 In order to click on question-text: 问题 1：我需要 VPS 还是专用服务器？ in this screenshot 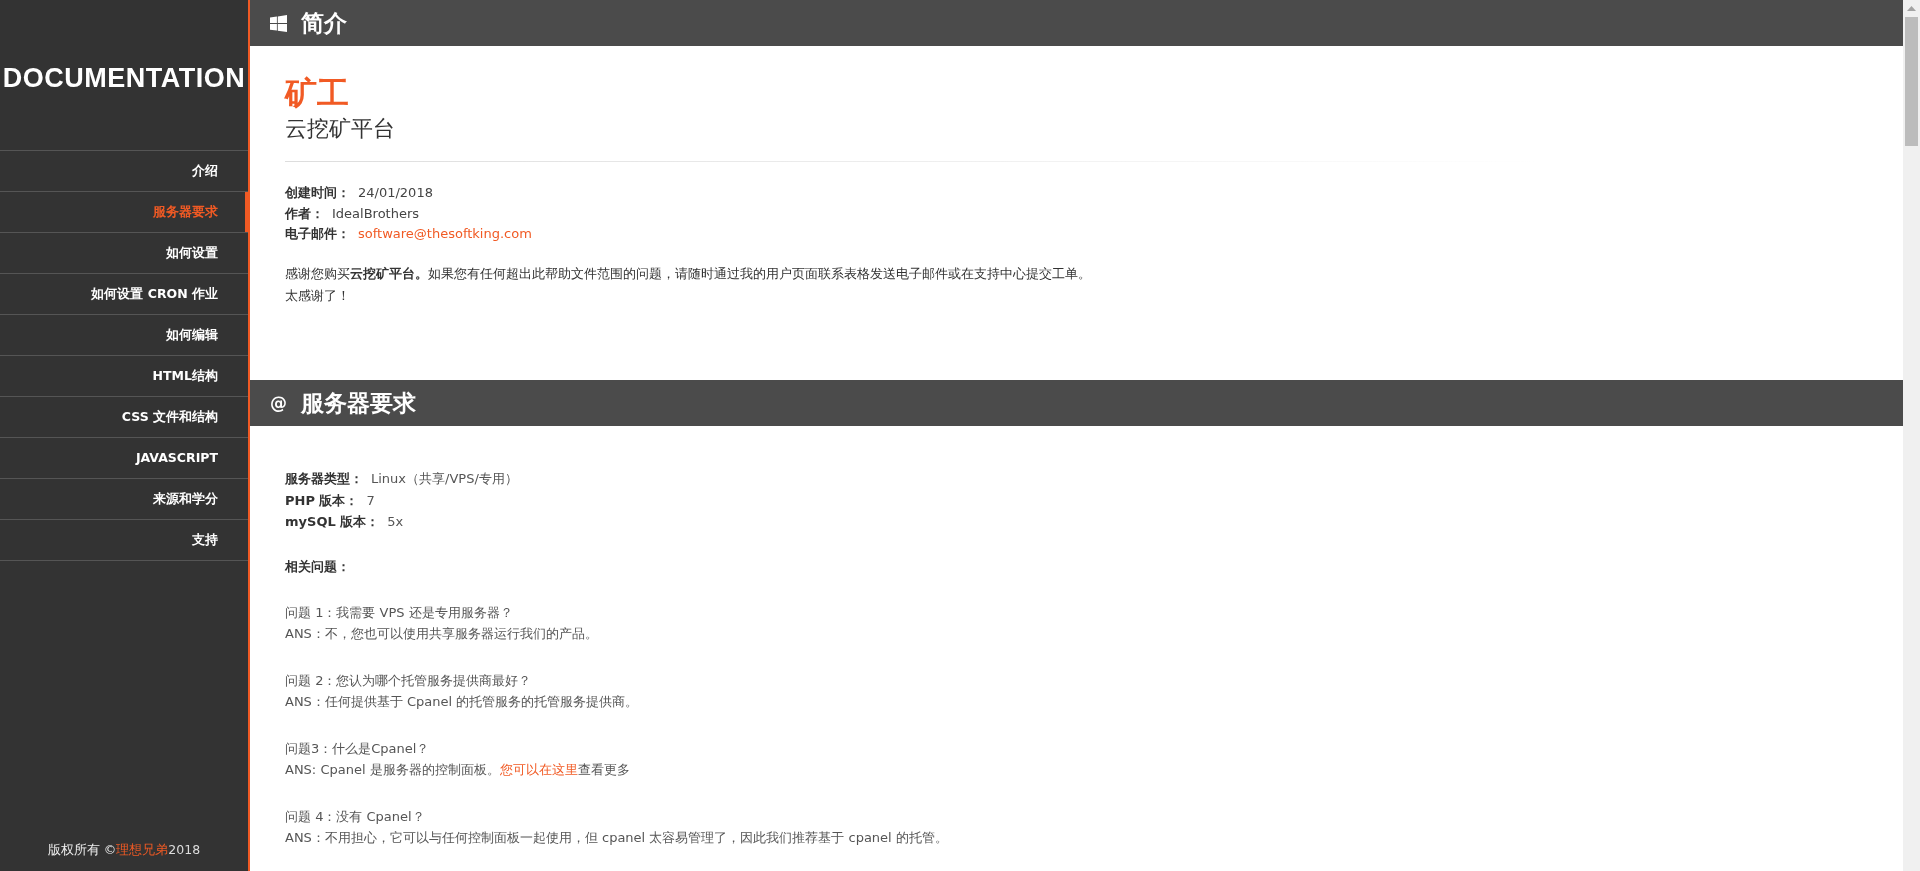, I will do `click(399, 612)`.